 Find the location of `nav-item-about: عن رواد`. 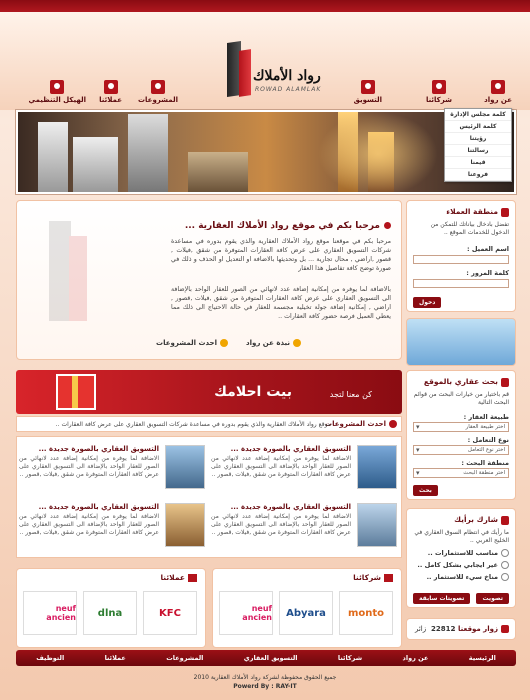

nav-item-about: عن رواد is located at coordinates (498, 92).